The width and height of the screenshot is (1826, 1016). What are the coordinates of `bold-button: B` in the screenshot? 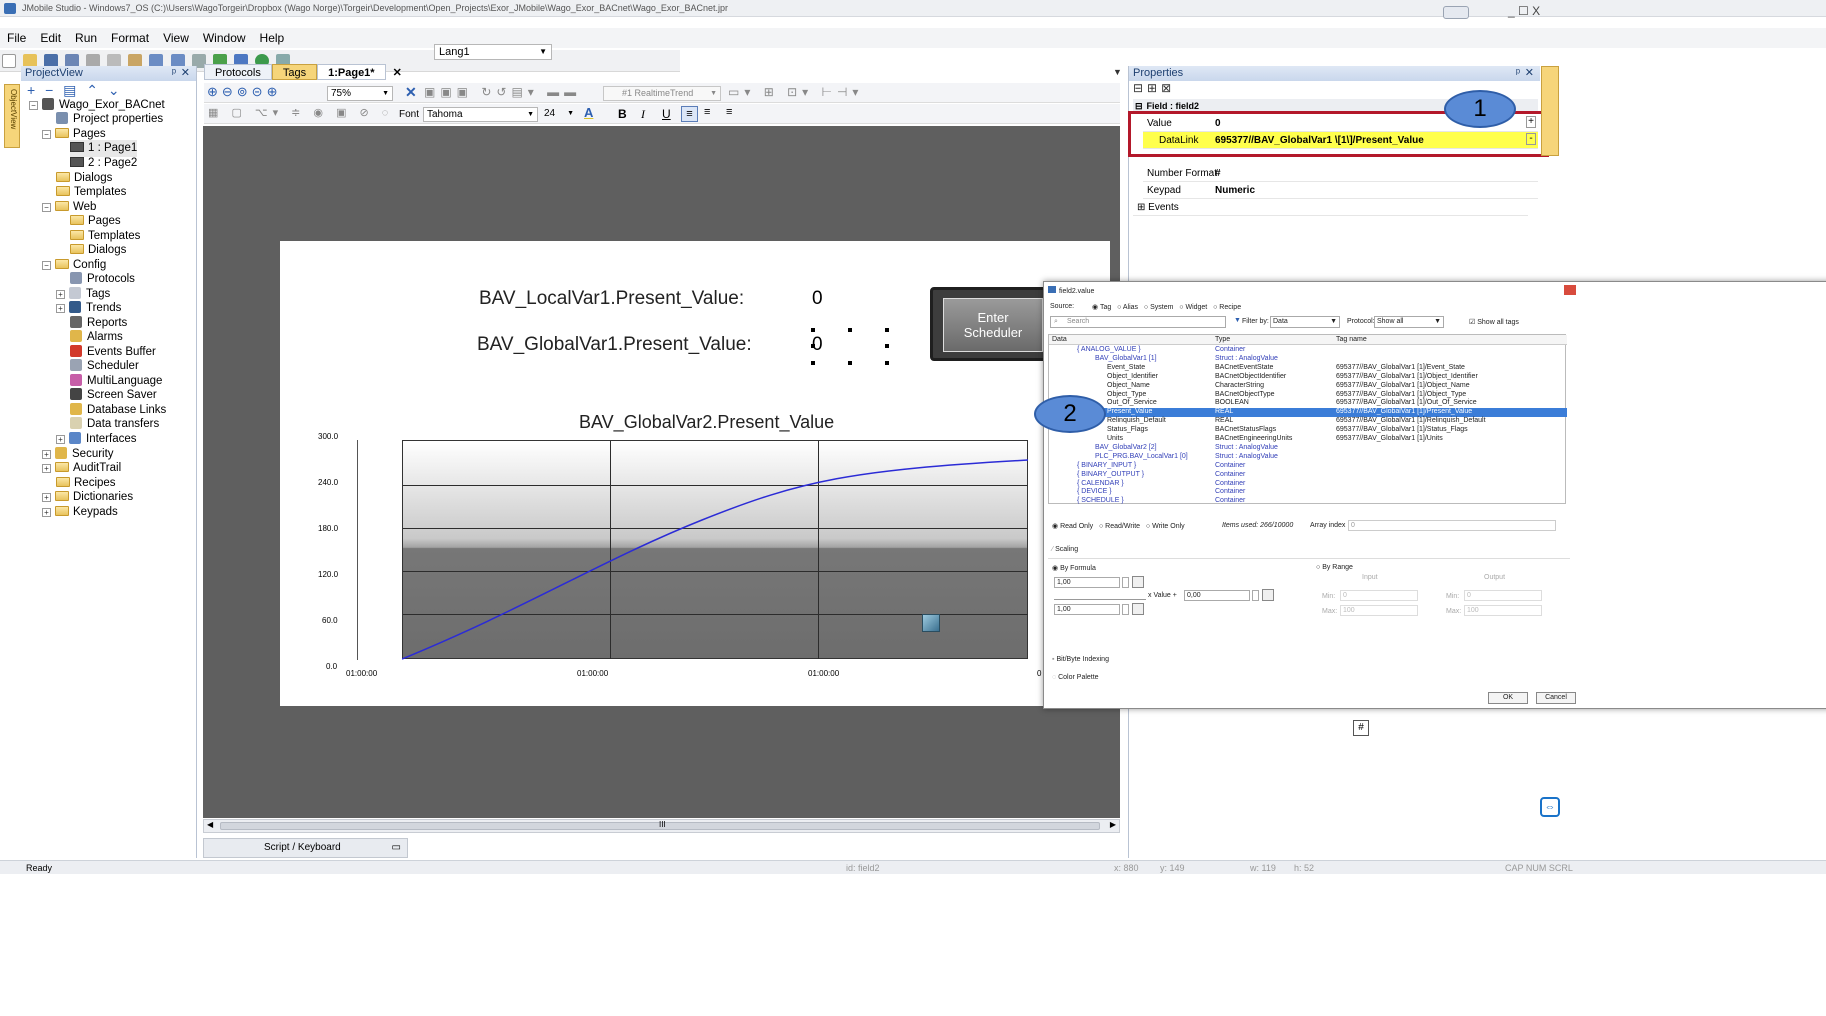 It's located at (622, 114).